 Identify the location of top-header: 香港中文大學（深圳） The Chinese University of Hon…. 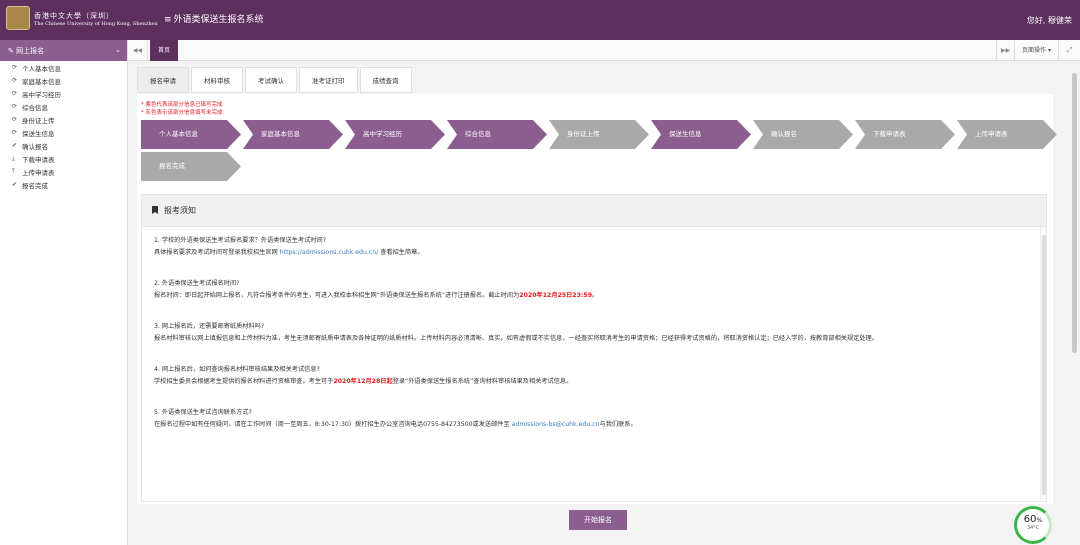
(540, 20).